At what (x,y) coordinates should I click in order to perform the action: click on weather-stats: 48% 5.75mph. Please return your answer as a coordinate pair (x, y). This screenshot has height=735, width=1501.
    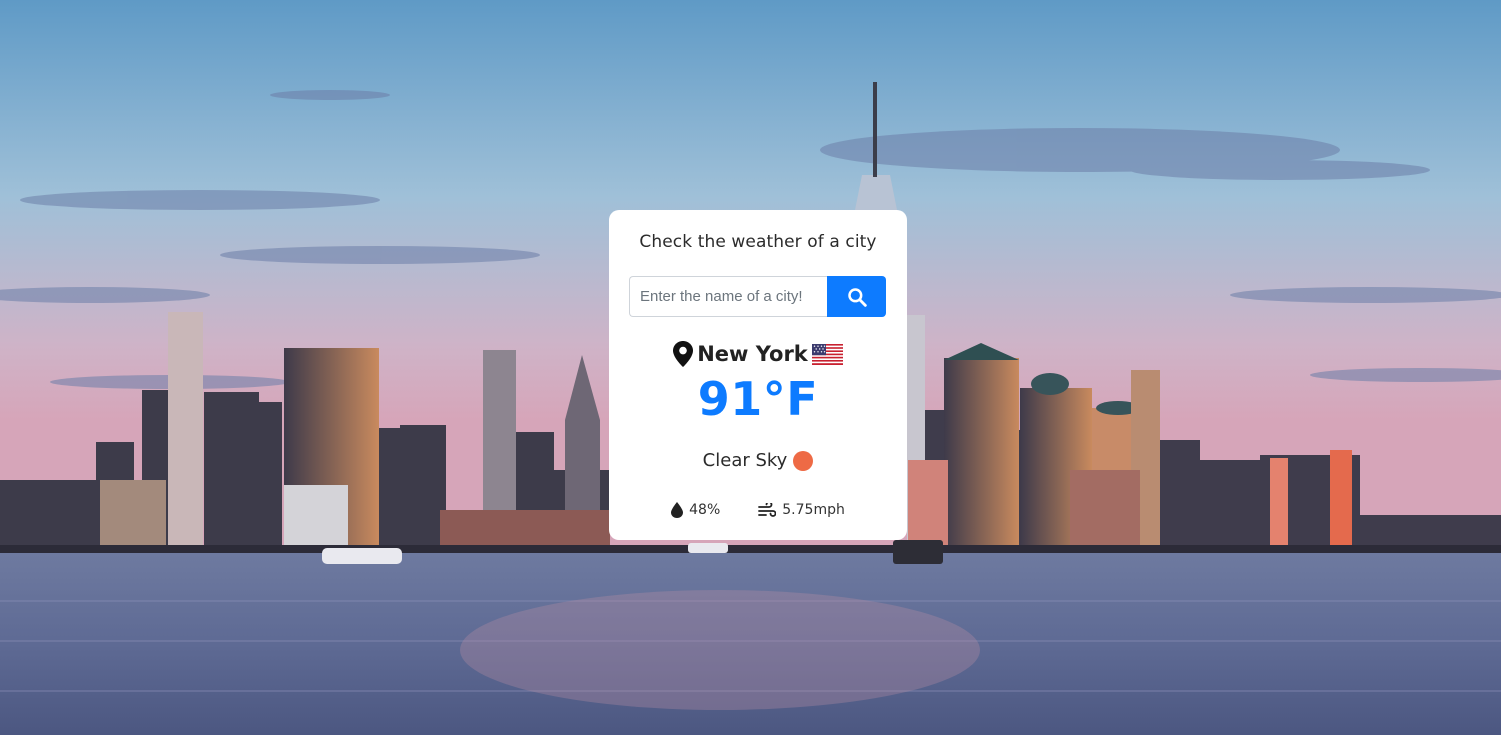
    Looking at the image, I should click on (758, 510).